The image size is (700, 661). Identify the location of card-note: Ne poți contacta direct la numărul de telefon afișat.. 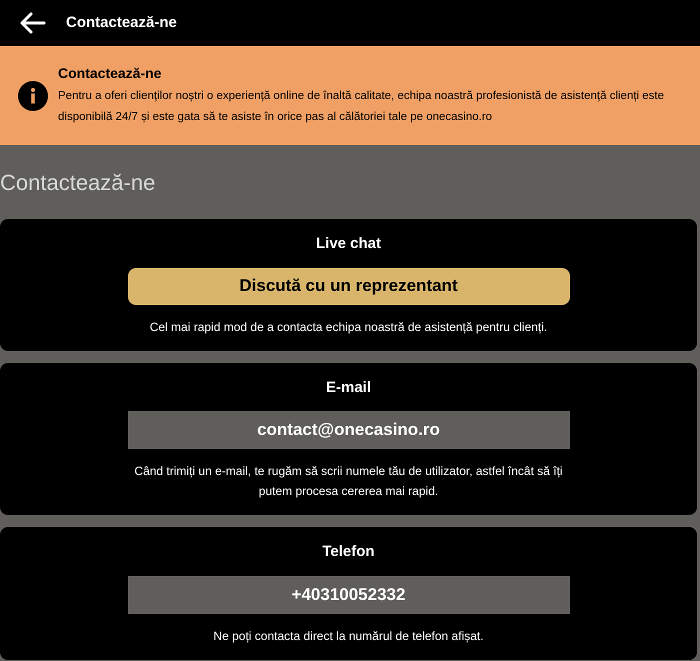
(348, 636).